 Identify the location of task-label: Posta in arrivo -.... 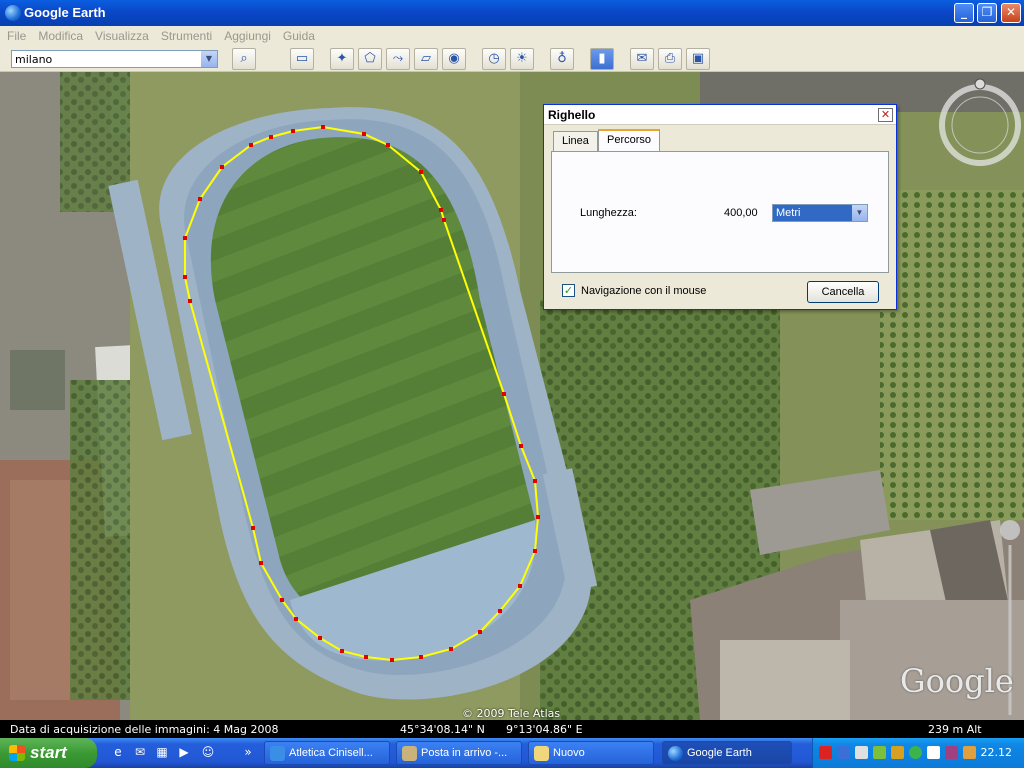
(464, 753).